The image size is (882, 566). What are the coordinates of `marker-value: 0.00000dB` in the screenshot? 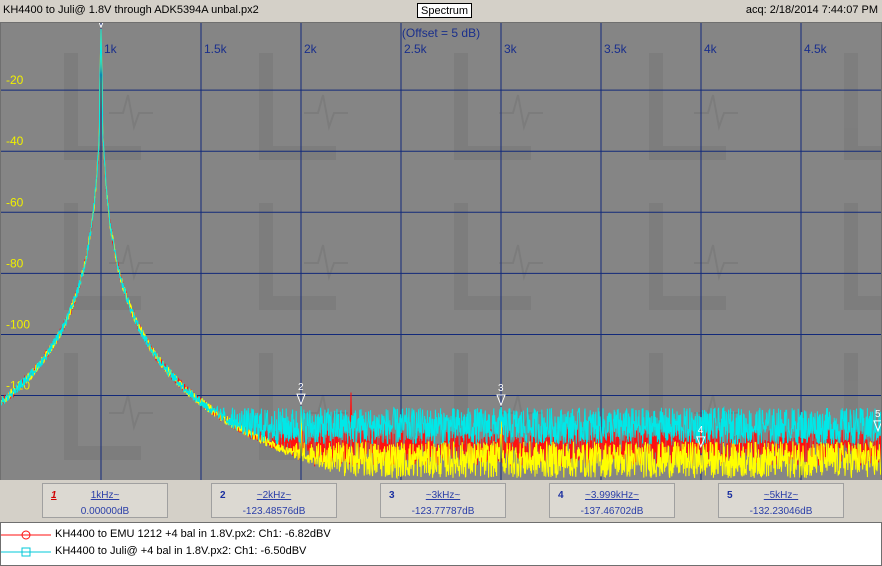 It's located at (105, 511).